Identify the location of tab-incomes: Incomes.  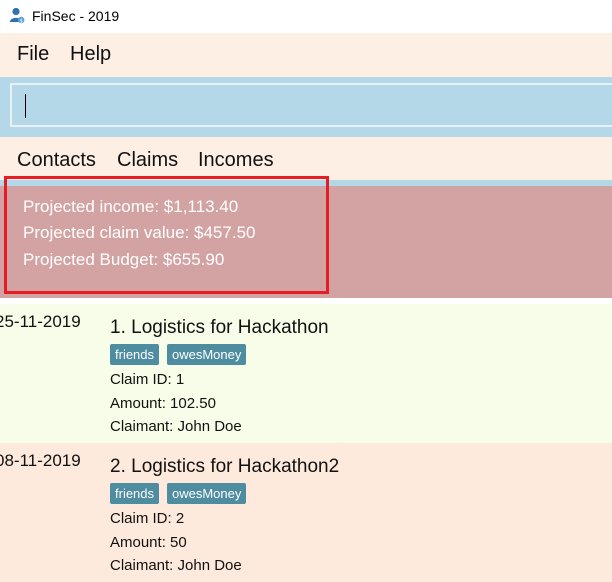
(236, 160).